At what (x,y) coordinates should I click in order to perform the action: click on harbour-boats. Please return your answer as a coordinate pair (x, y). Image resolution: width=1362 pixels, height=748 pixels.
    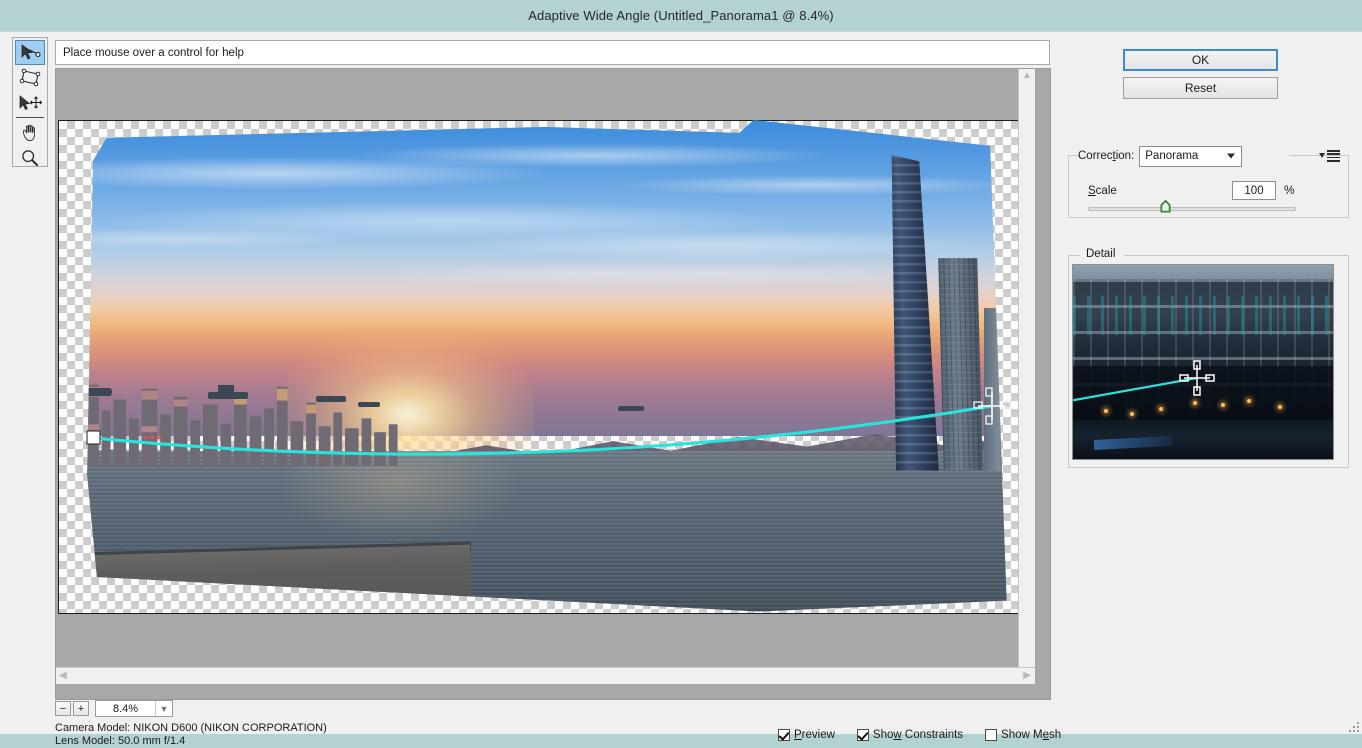
    Looking at the image, I should click on (365, 398).